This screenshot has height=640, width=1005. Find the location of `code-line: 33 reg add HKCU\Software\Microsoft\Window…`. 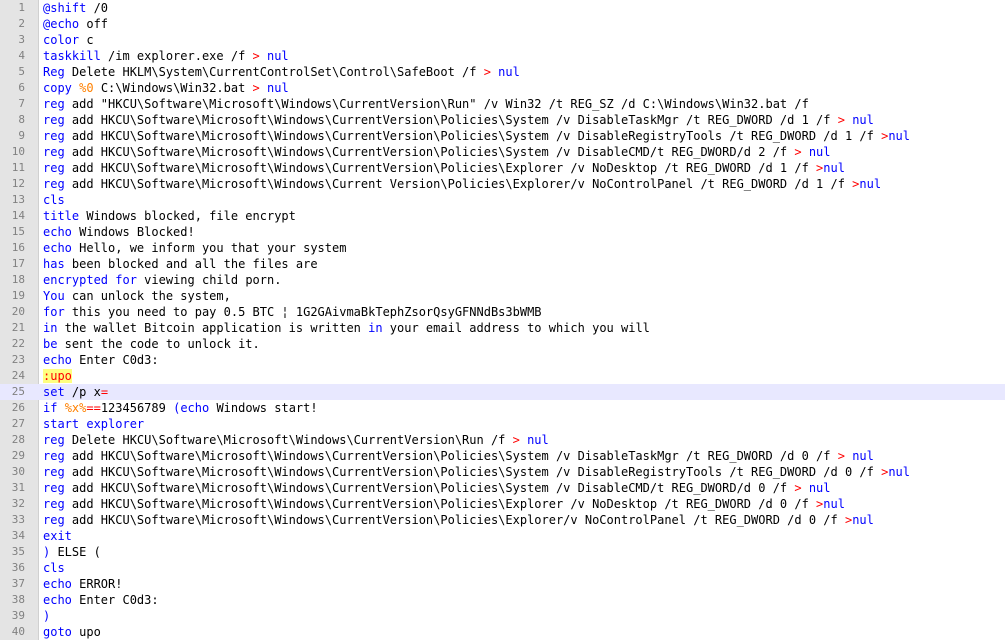

code-line: 33 reg add HKCU\Software\Microsoft\Window… is located at coordinates (502, 520).